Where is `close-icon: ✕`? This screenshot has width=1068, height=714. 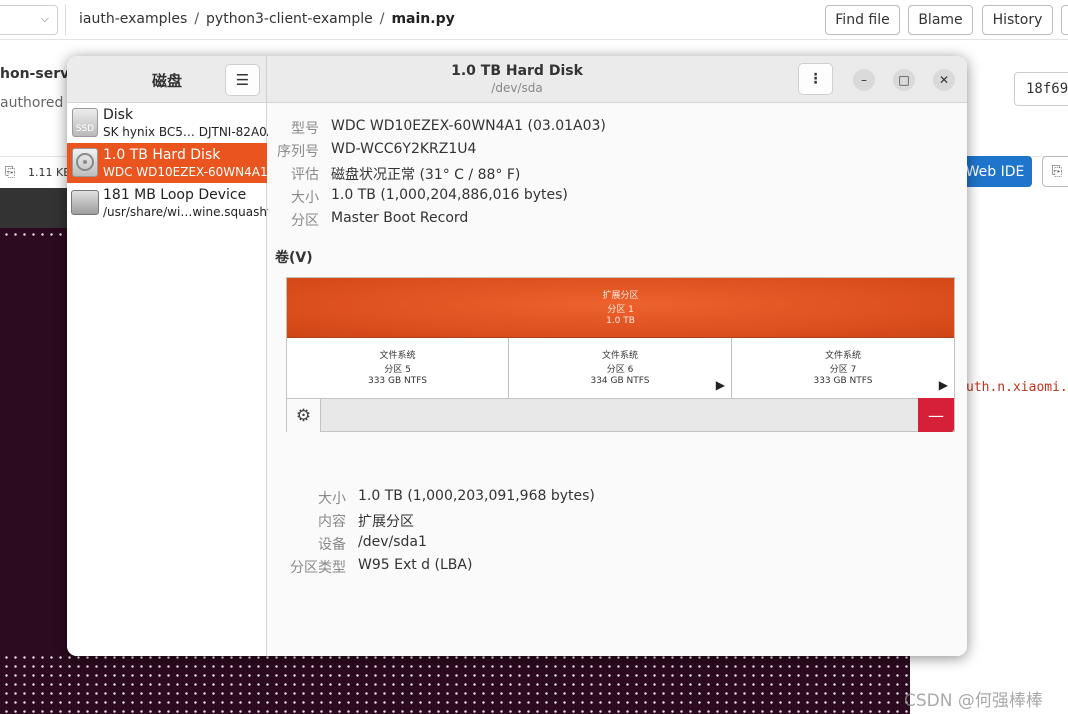 close-icon: ✕ is located at coordinates (944, 80).